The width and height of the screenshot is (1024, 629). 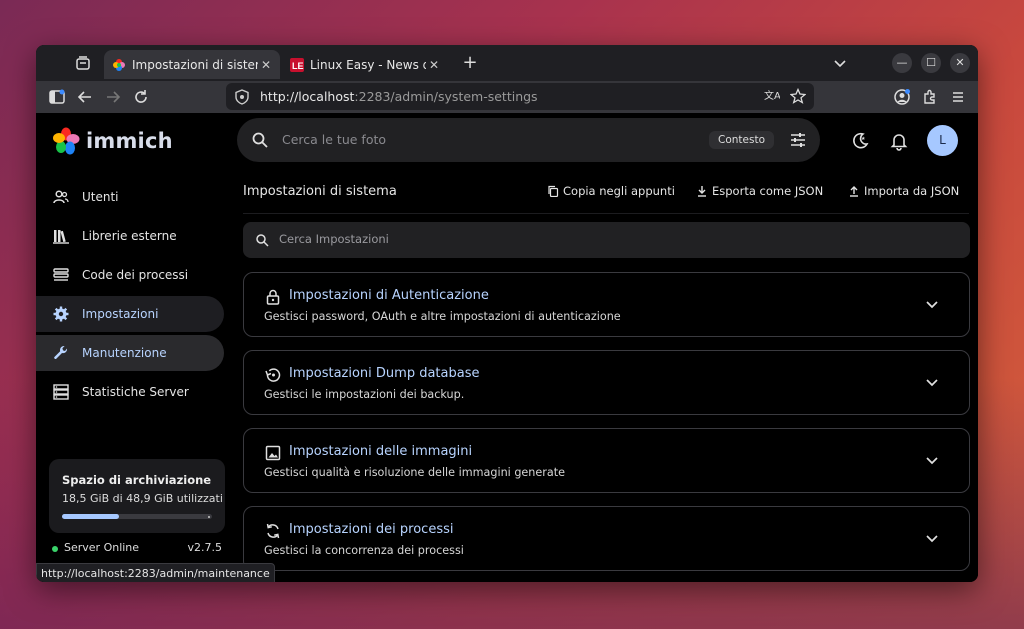 I want to click on sidebar-item-label: Impostazioni, so click(x=120, y=314).